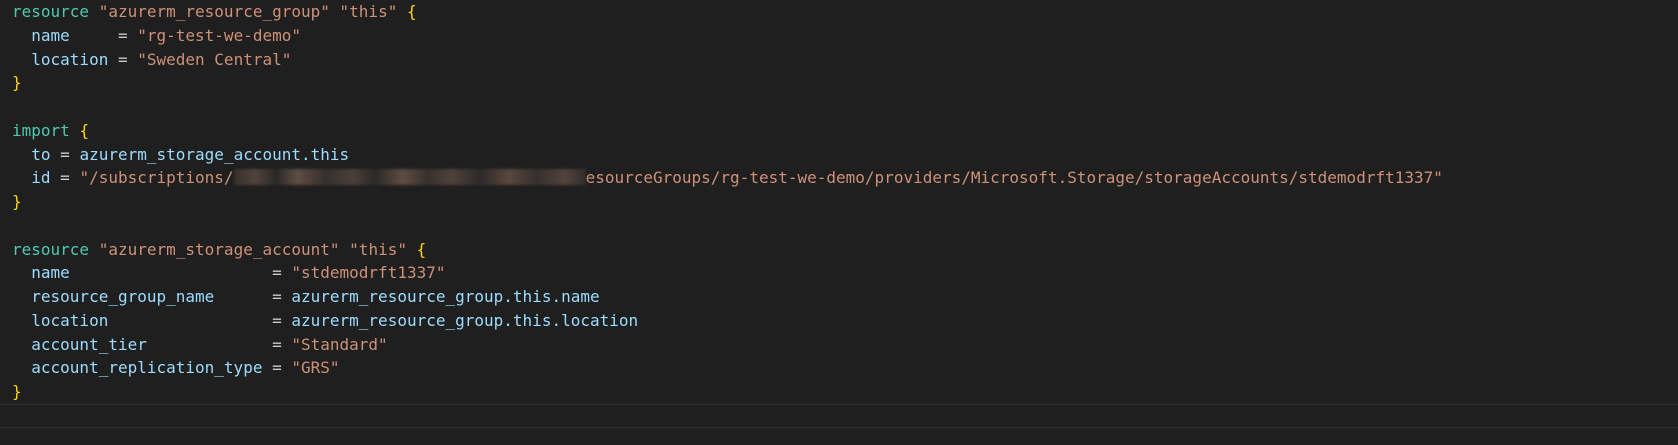  What do you see at coordinates (147, 368) in the screenshot?
I see `attr-key: account_replication_type` at bounding box center [147, 368].